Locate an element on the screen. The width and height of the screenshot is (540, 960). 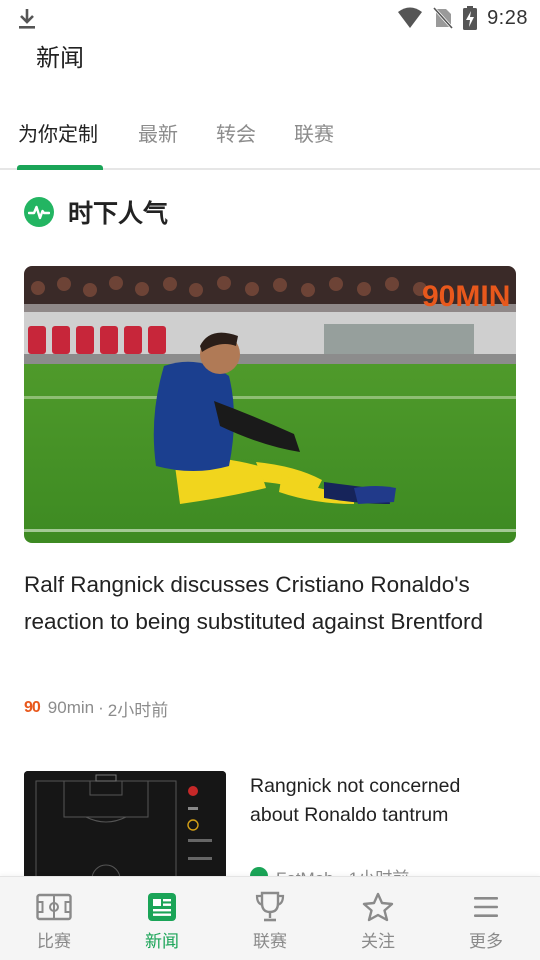
nav-following: 关注 is located at coordinates (378, 918).